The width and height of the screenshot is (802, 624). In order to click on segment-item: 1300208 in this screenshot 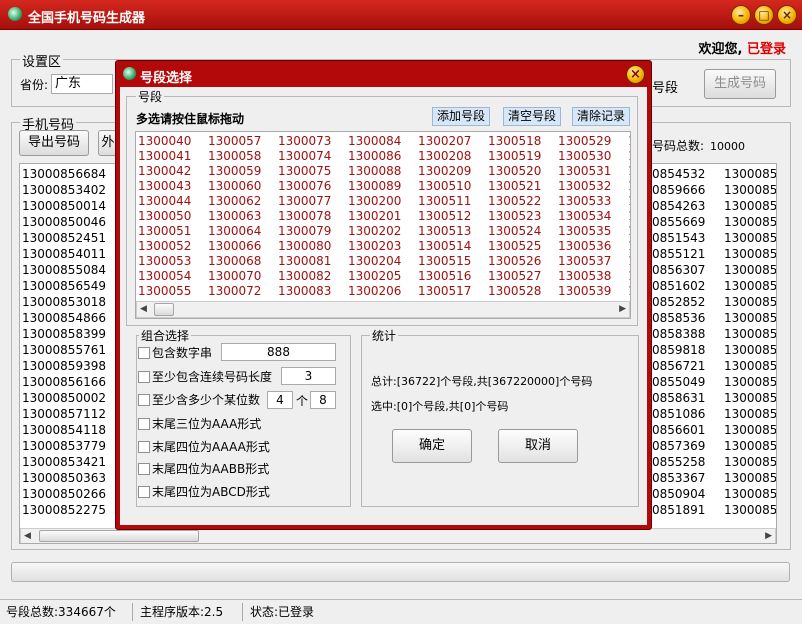, I will do `click(453, 156)`.